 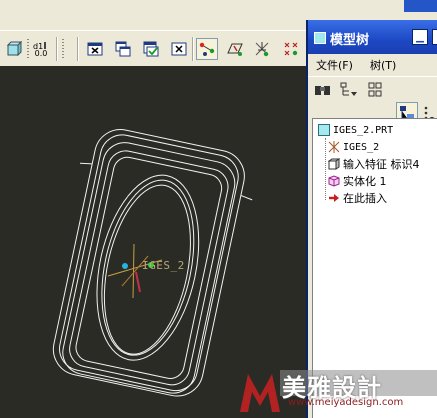 I want to click on tree-item-label: 实体化 1, so click(x=365, y=181).